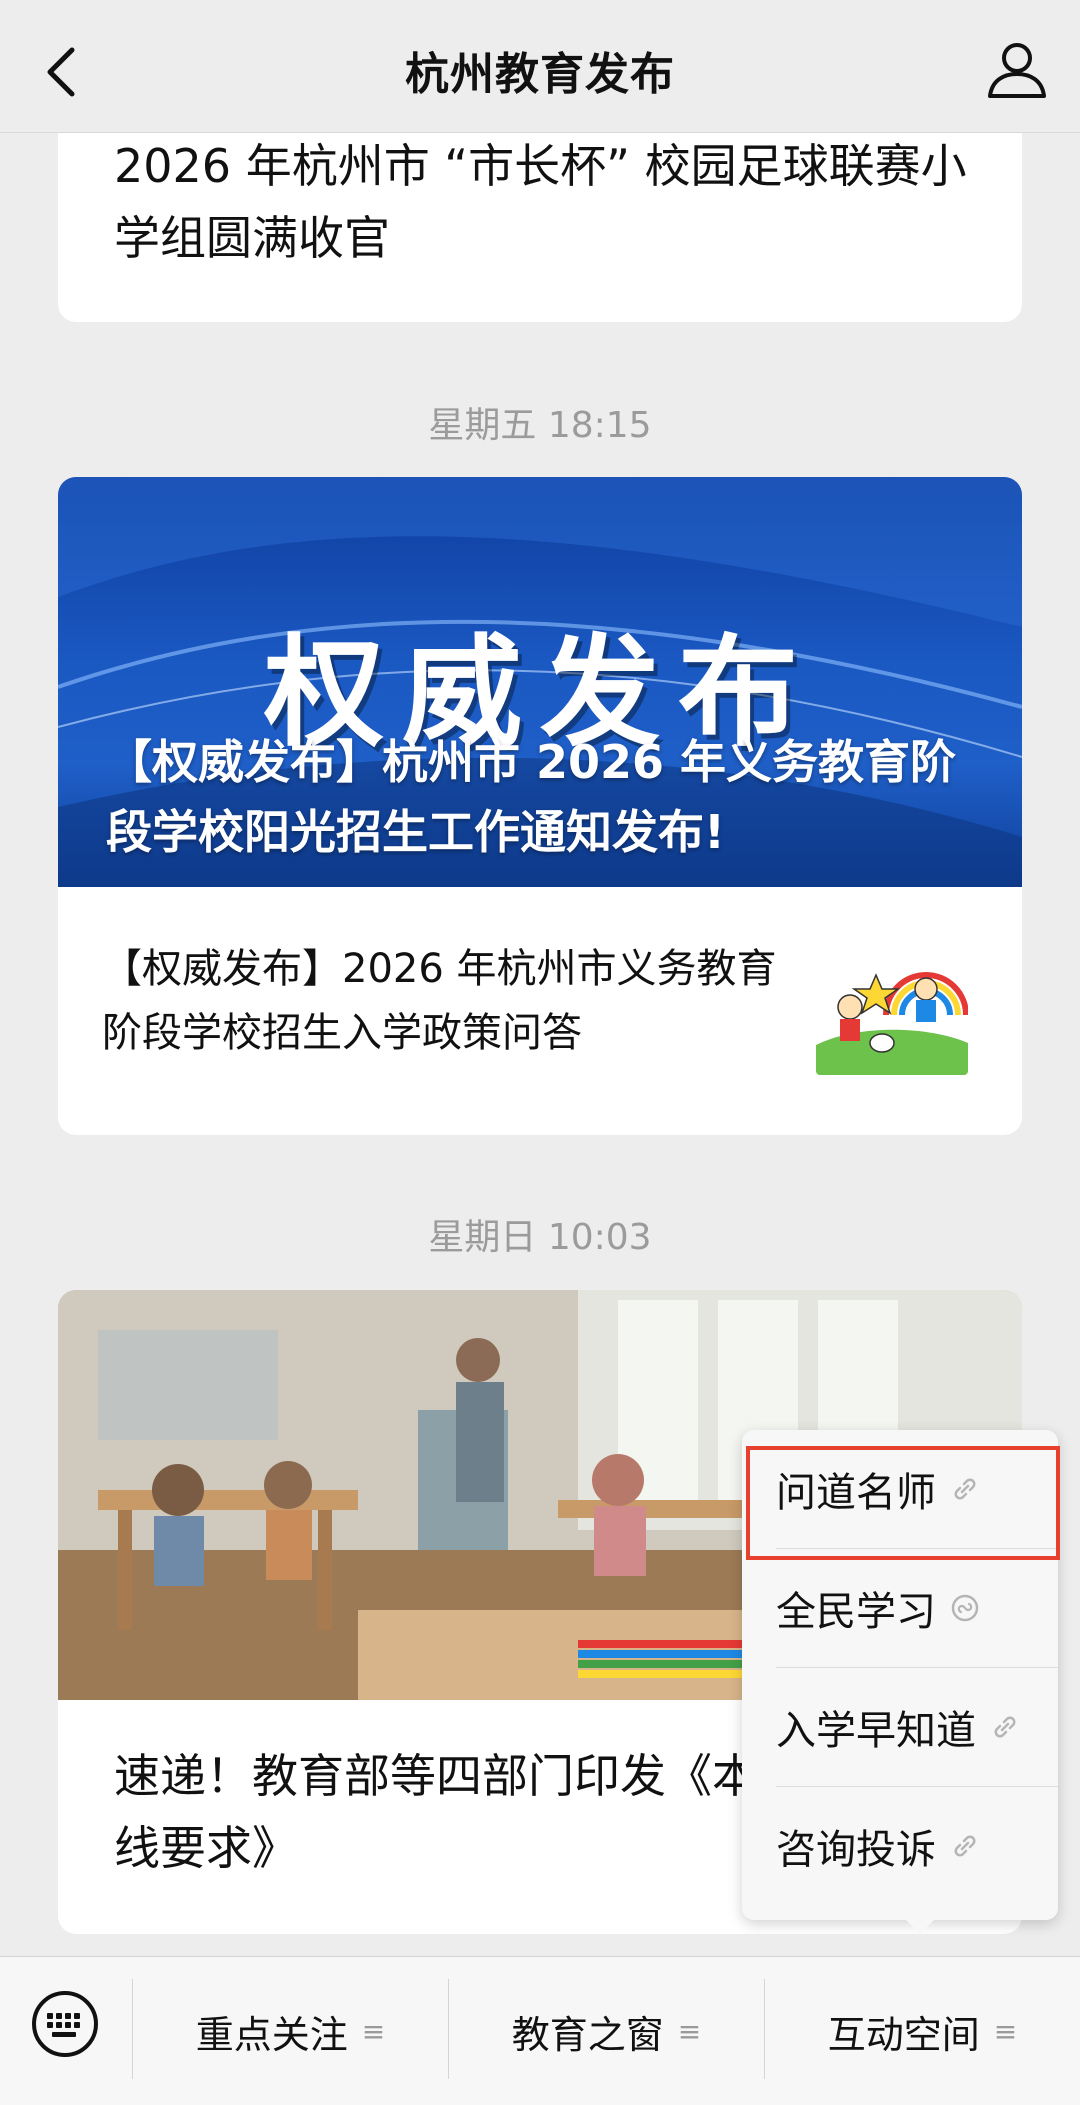 The image size is (1080, 2105). Describe the element at coordinates (531, 797) in the screenshot. I see `banner-caption: 【权威发布】杭州市 2026 年义务教育阶段学校阳光招生工作通知发布!` at that location.